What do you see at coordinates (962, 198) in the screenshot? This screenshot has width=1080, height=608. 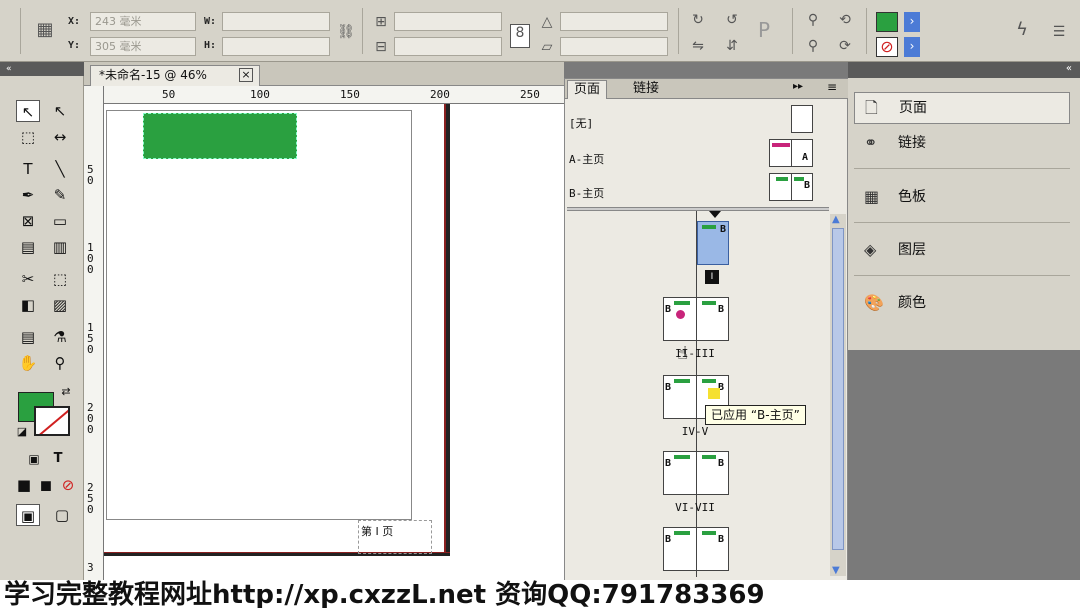 I see `dock-item-swatches: ▦ 色板` at bounding box center [962, 198].